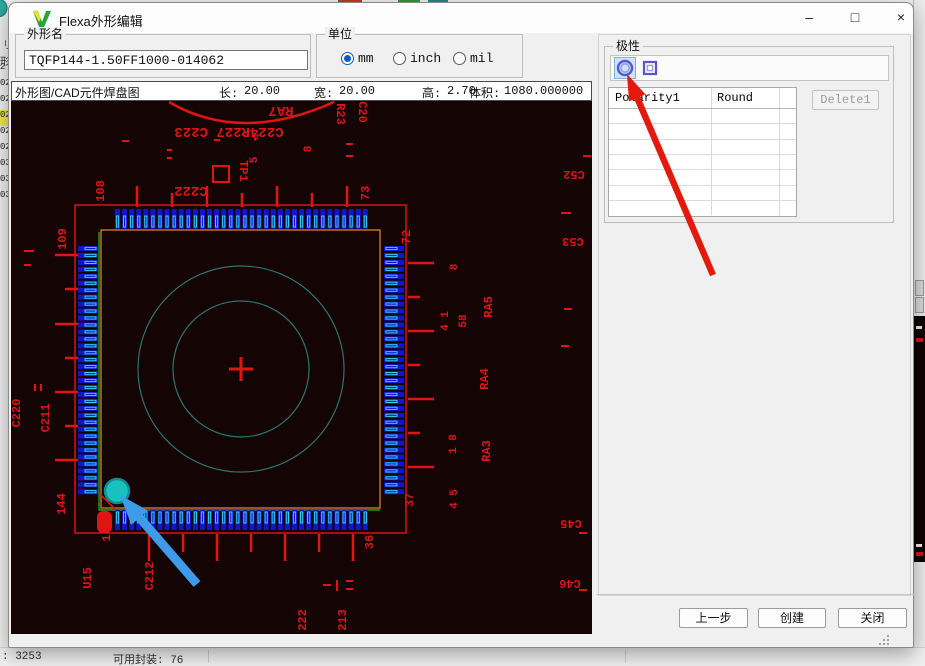 Image resolution: width=925 pixels, height=666 pixels. Describe the element at coordinates (4, 45) in the screenshot. I see `parent-text-fragment: 刂` at that location.